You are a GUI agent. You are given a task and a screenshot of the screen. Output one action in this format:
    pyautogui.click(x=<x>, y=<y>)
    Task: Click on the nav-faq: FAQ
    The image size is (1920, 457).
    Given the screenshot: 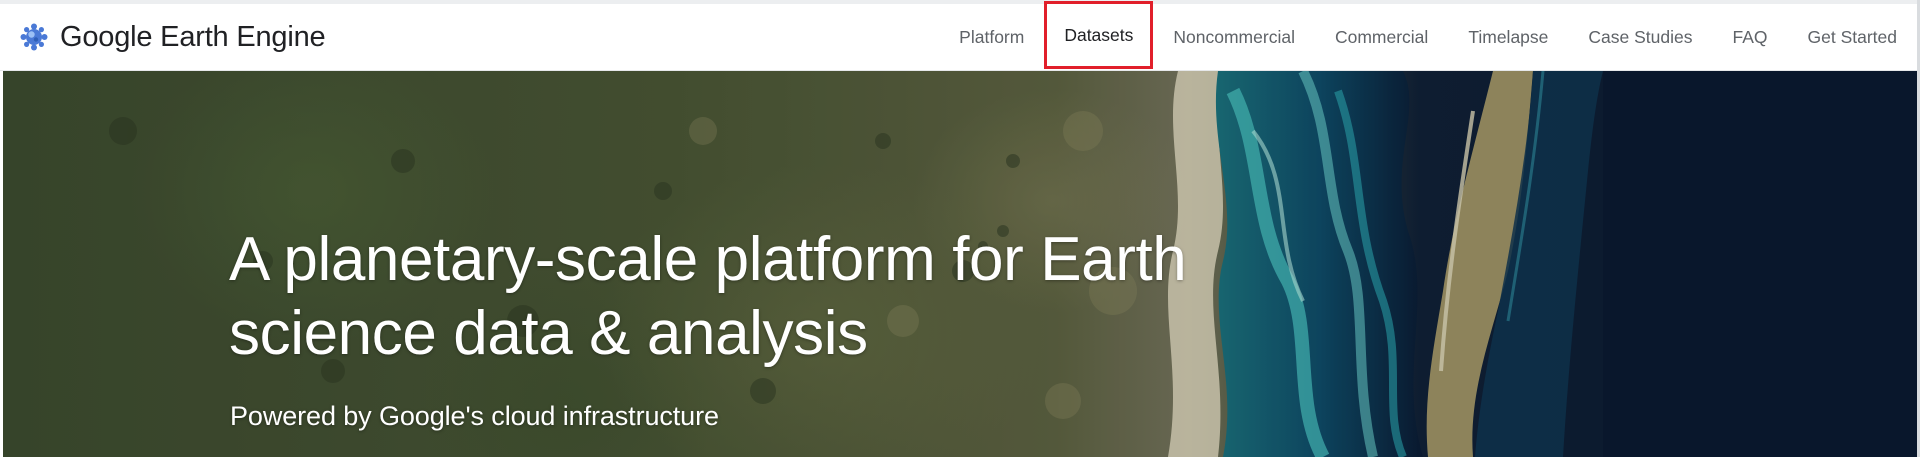 What is the action you would take?
    pyautogui.click(x=1749, y=37)
    